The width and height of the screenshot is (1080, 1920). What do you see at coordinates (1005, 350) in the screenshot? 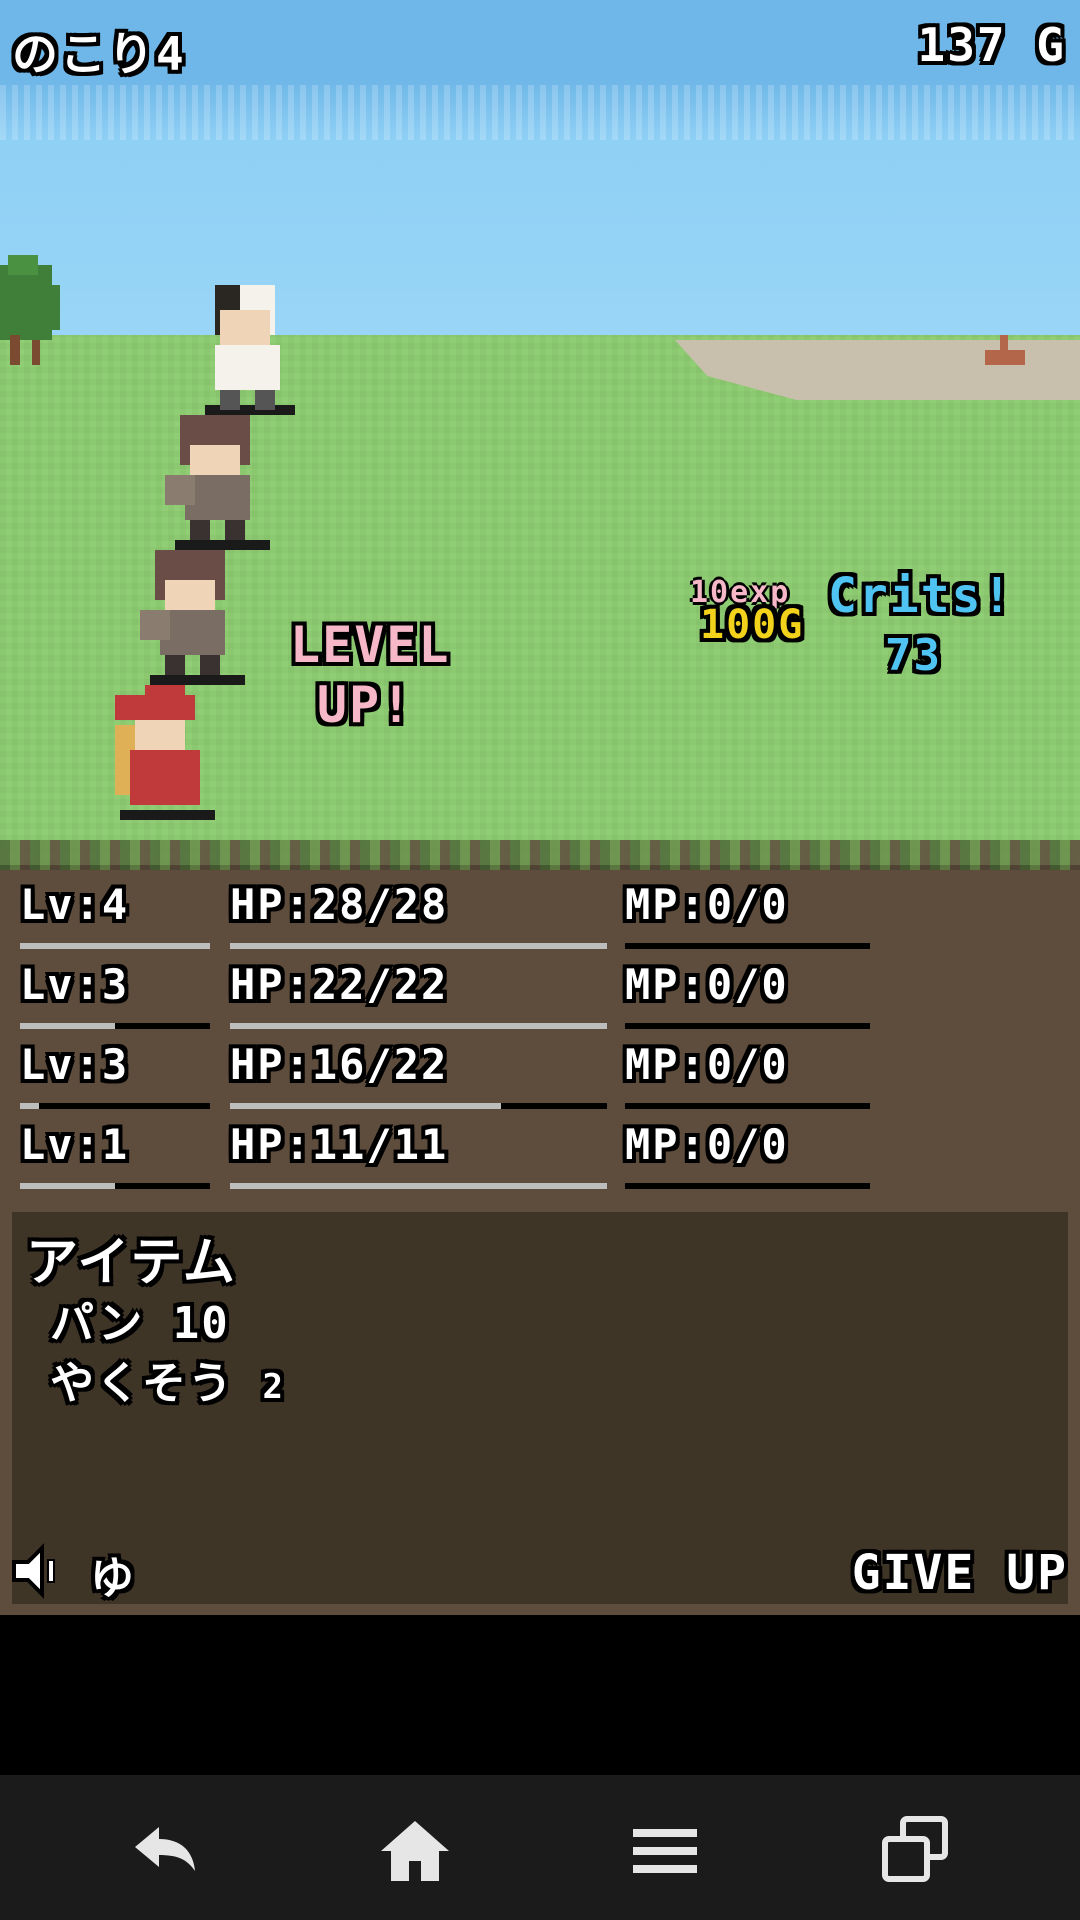
I see `rock-icon` at bounding box center [1005, 350].